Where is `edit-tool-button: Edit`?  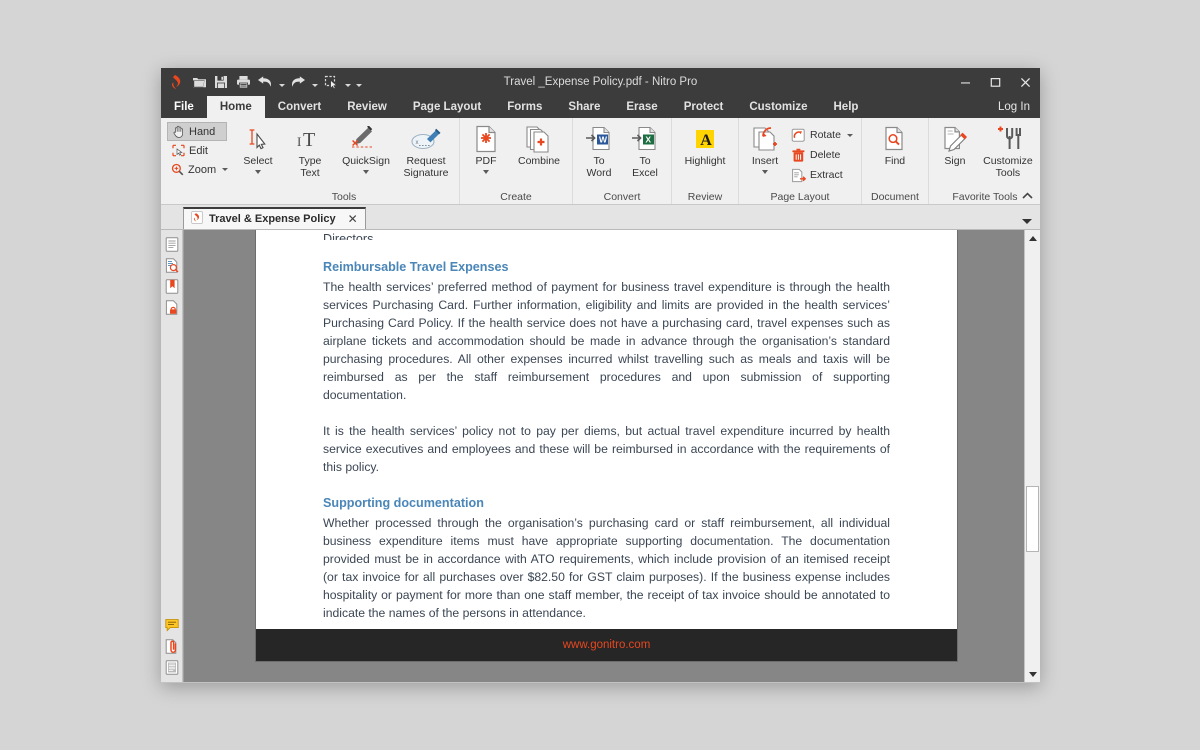
edit-tool-button: Edit is located at coordinates (197, 150).